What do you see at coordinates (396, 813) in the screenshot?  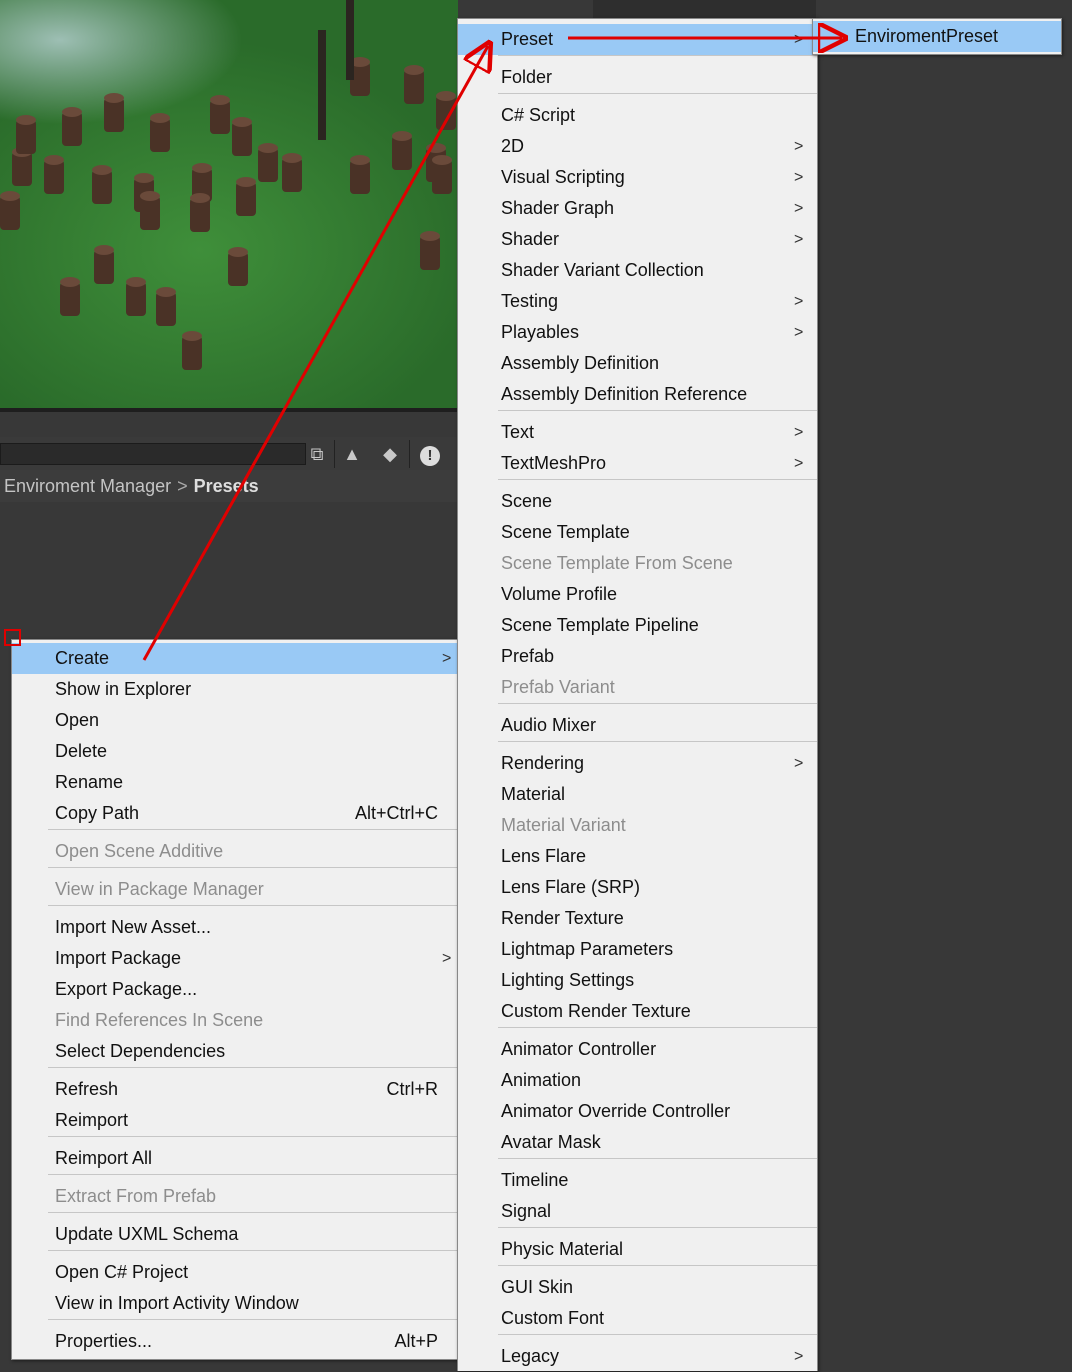 I see `menu-item-shortcut: Alt+Ctrl+C` at bounding box center [396, 813].